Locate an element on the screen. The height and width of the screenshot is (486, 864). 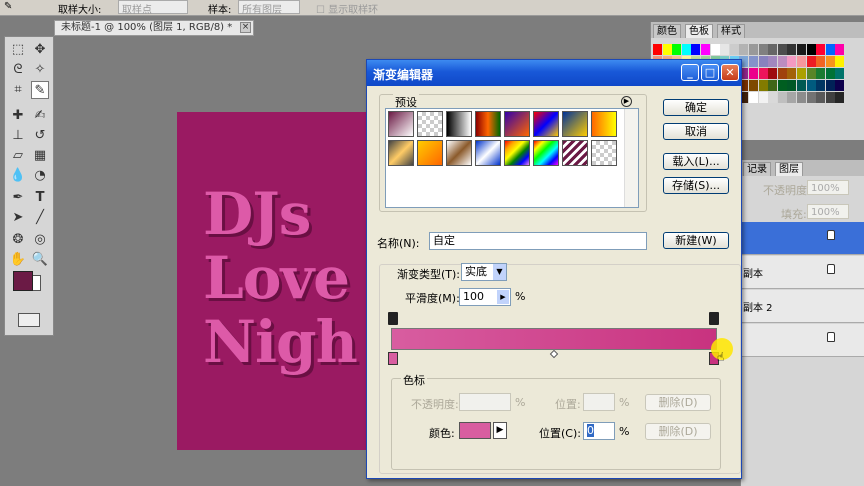
blur-tool-icon: 💧 is located at coordinates (18, 176).